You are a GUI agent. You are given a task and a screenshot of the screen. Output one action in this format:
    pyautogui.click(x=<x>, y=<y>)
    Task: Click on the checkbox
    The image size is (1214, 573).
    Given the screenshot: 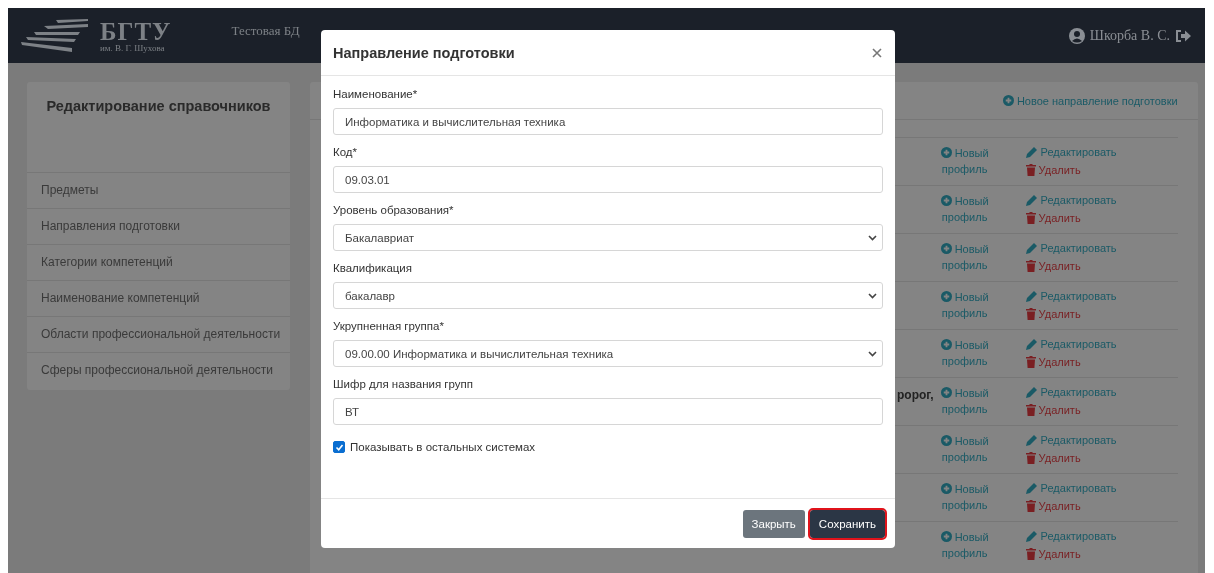 What is the action you would take?
    pyautogui.click(x=339, y=447)
    